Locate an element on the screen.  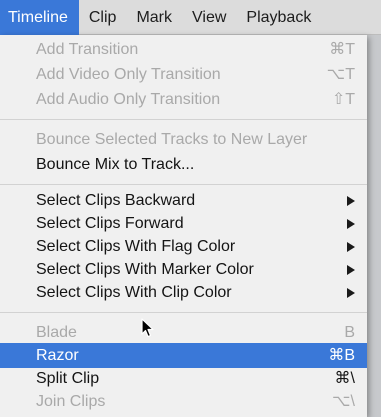
menu-item-label: Select Clips With Clip Color is located at coordinates (134, 292).